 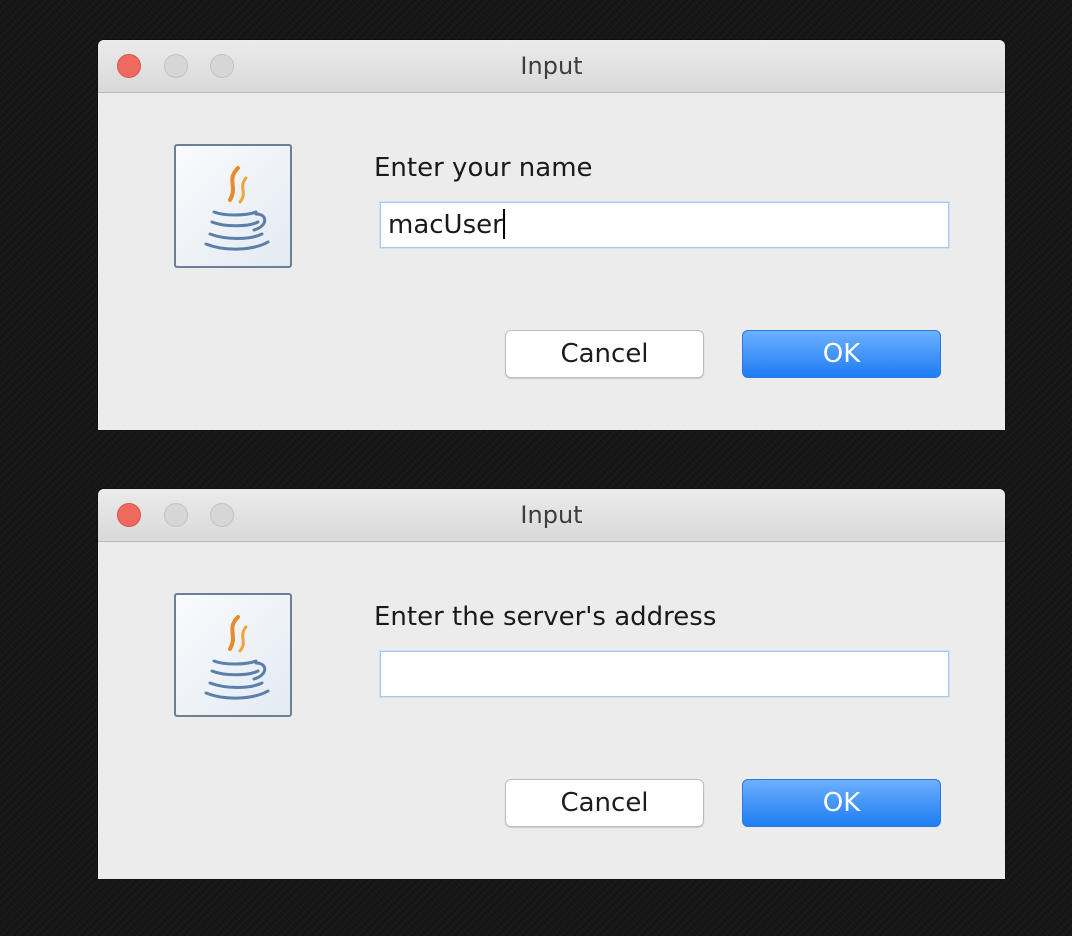 What do you see at coordinates (664, 225) in the screenshot?
I see `name-input-field: macUser` at bounding box center [664, 225].